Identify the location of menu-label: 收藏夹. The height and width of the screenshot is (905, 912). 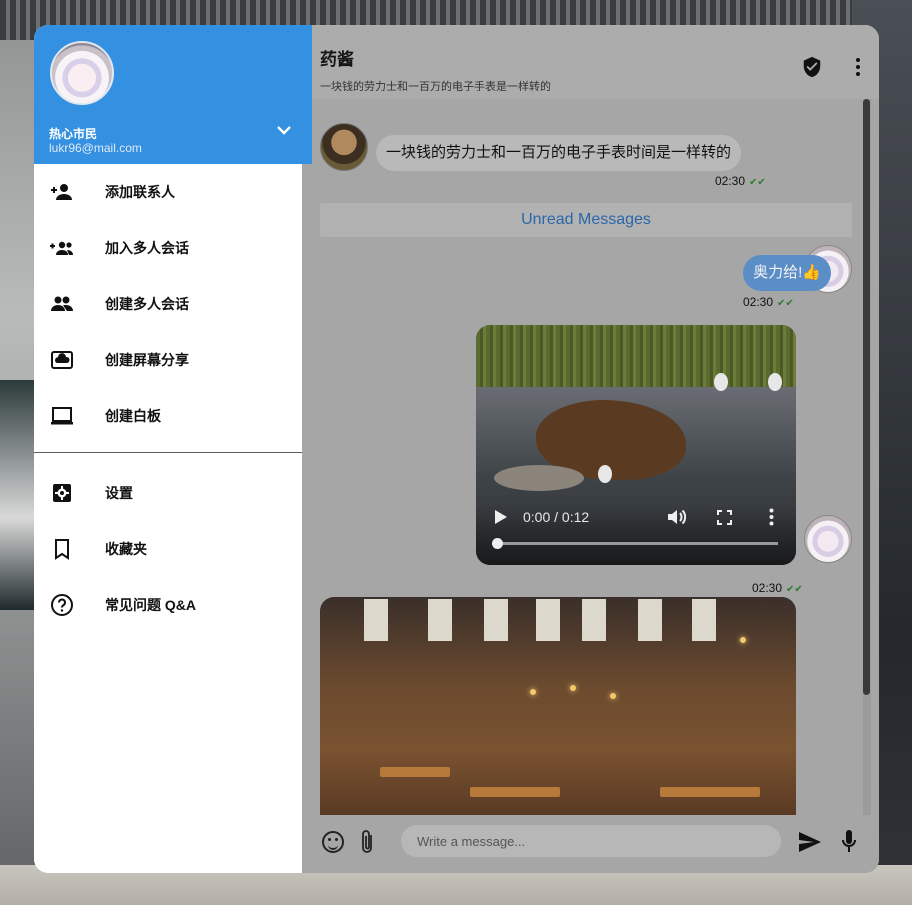
(126, 549).